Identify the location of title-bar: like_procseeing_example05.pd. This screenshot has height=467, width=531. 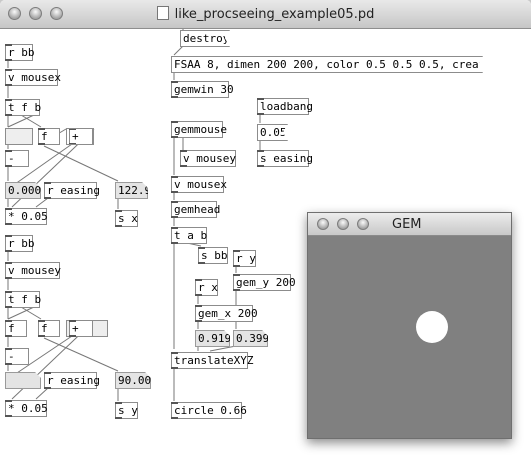
(265, 14).